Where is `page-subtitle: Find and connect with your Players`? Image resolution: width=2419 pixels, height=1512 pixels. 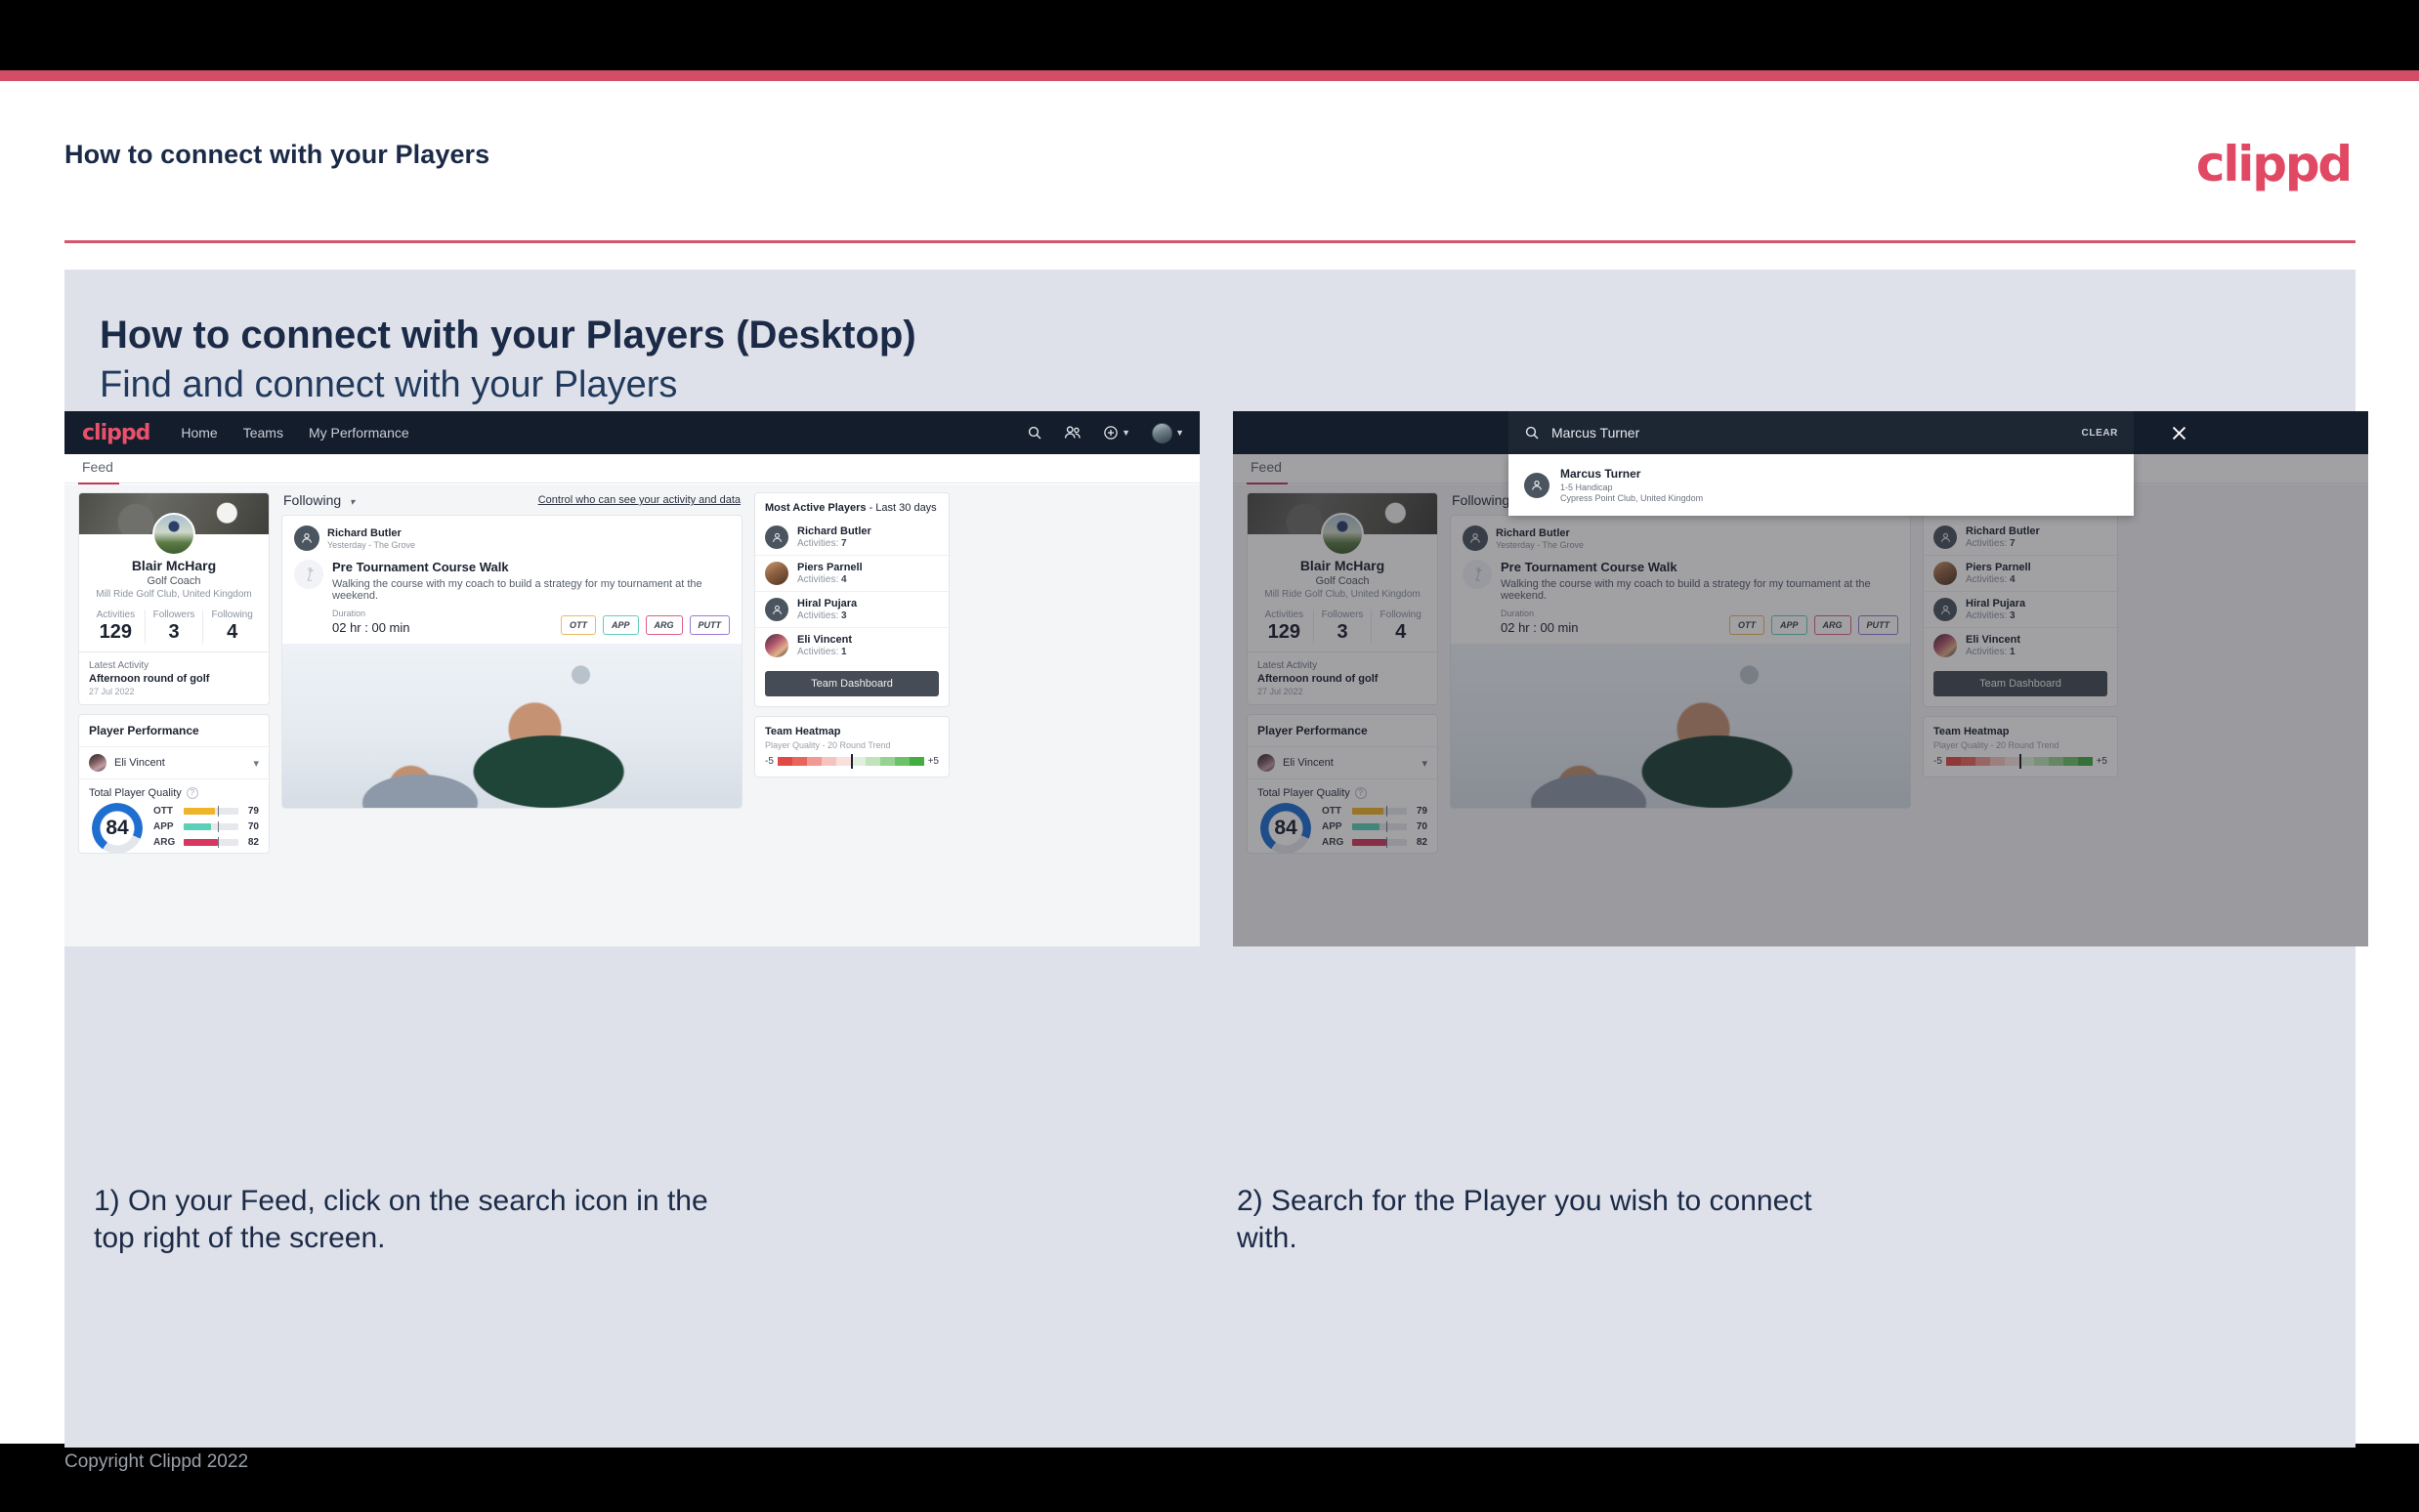
page-subtitle: Find and connect with your Players is located at coordinates (389, 384).